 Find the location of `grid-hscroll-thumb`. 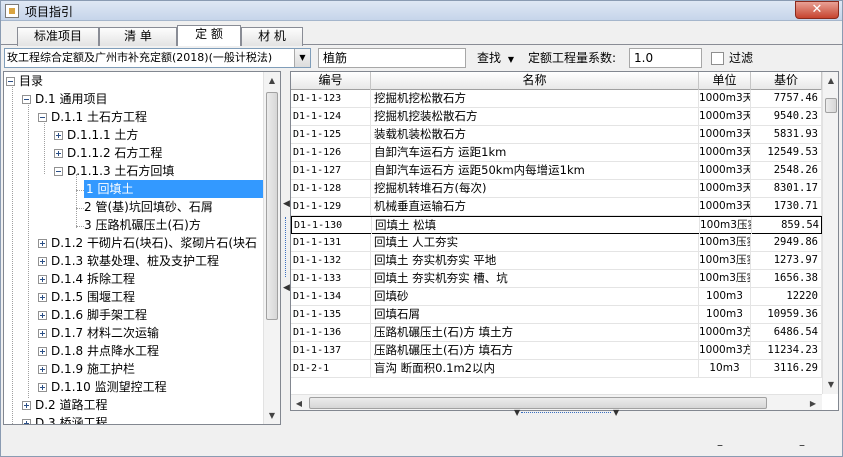

grid-hscroll-thumb is located at coordinates (538, 403).